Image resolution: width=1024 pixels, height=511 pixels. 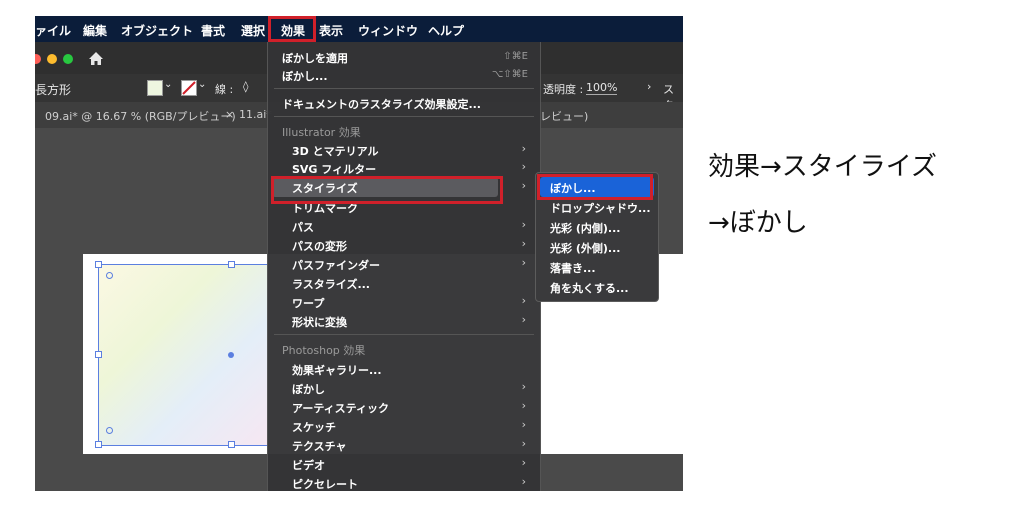 I want to click on menu-item-pathfinder: パスファインダー, so click(x=336, y=265).